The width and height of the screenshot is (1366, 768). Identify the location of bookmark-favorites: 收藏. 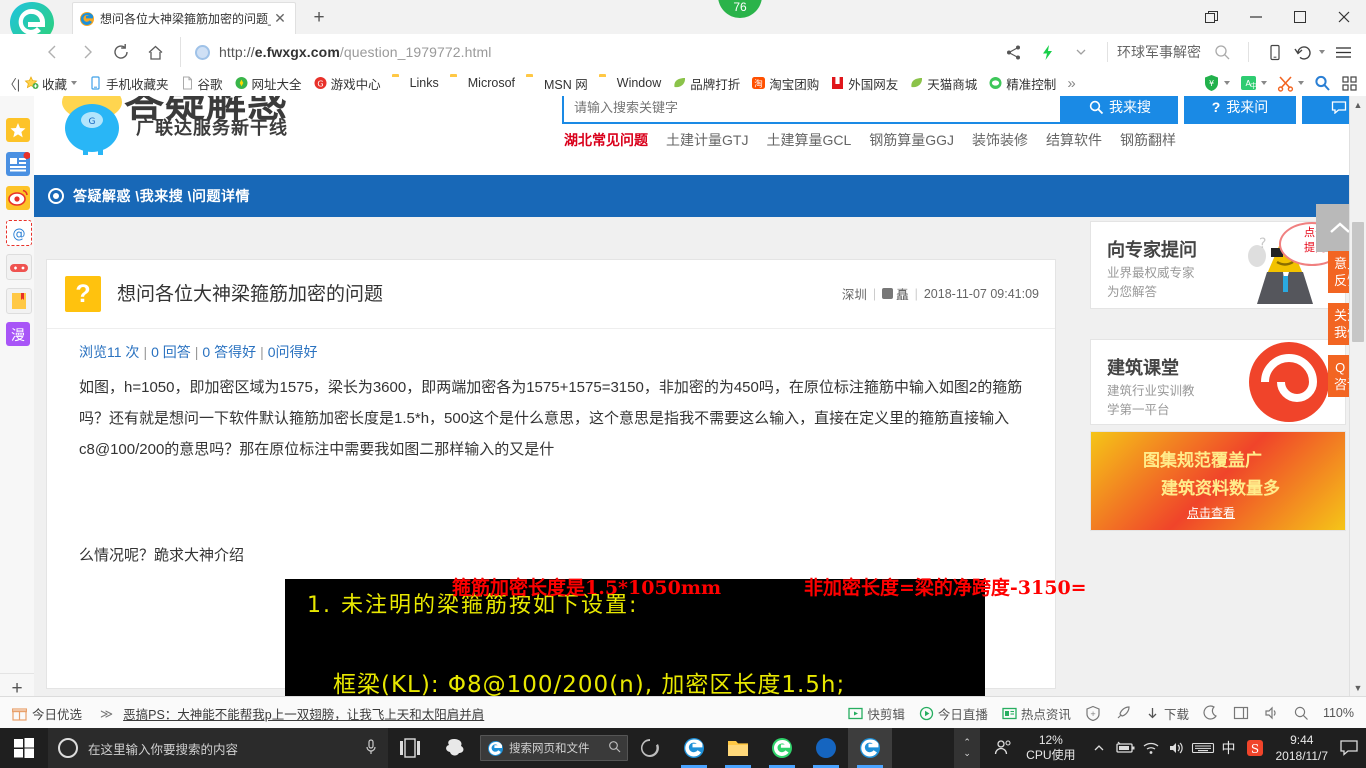
(51, 83).